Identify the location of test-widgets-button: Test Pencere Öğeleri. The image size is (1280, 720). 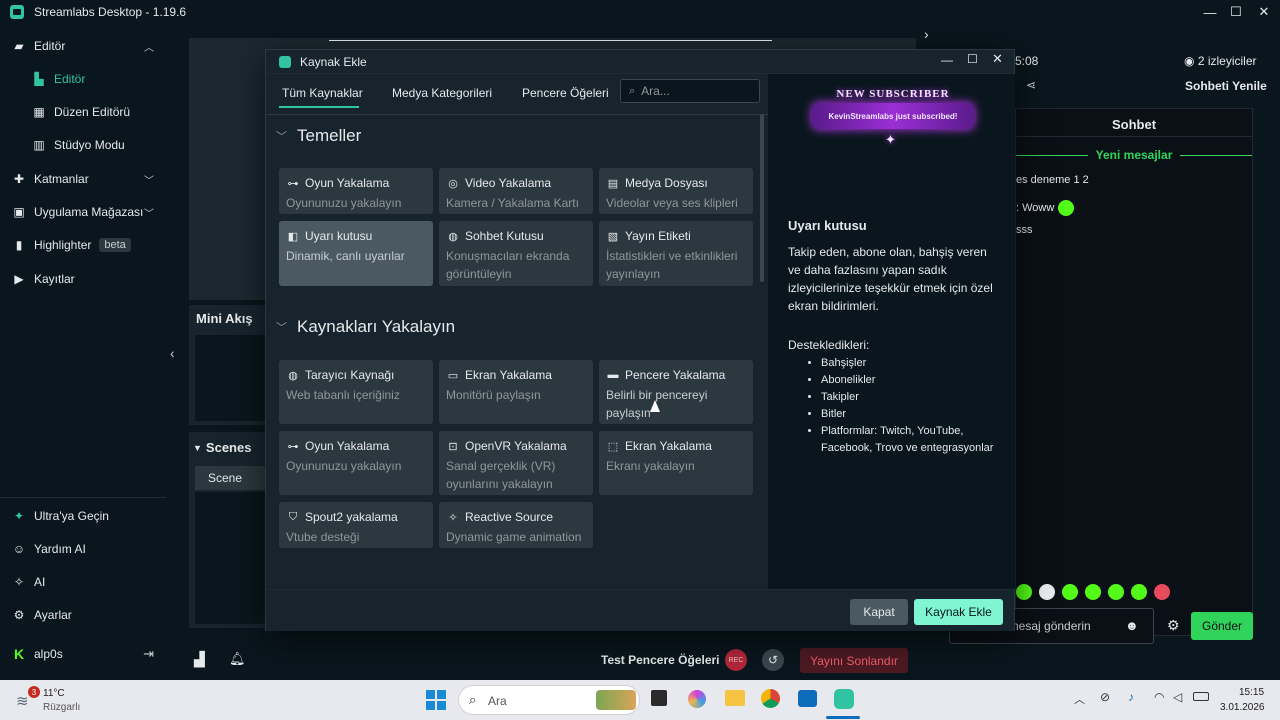
(660, 660).